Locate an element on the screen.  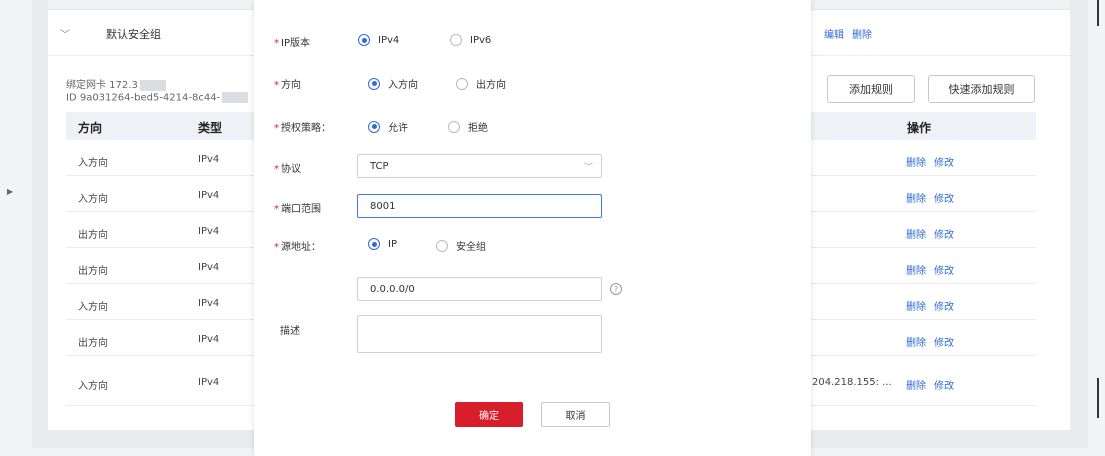
bind-id-line: ID 9a031264-bed5-4214-8c44- is located at coordinates (157, 98).